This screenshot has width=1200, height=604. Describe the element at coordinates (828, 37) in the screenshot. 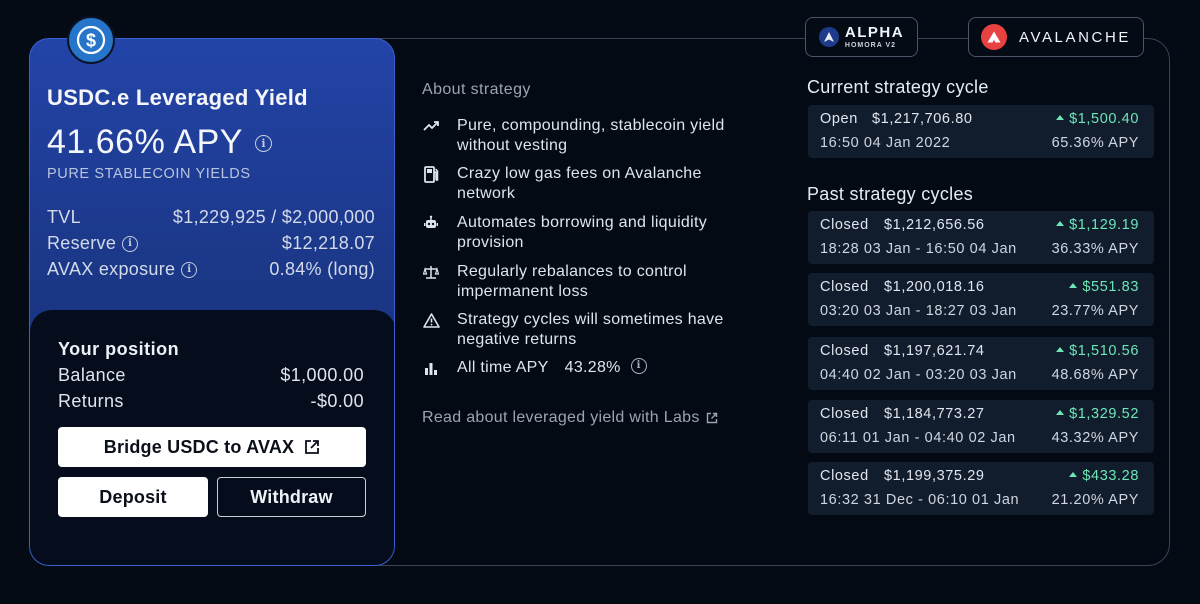

I see `alpha-homora-logo-icon` at that location.